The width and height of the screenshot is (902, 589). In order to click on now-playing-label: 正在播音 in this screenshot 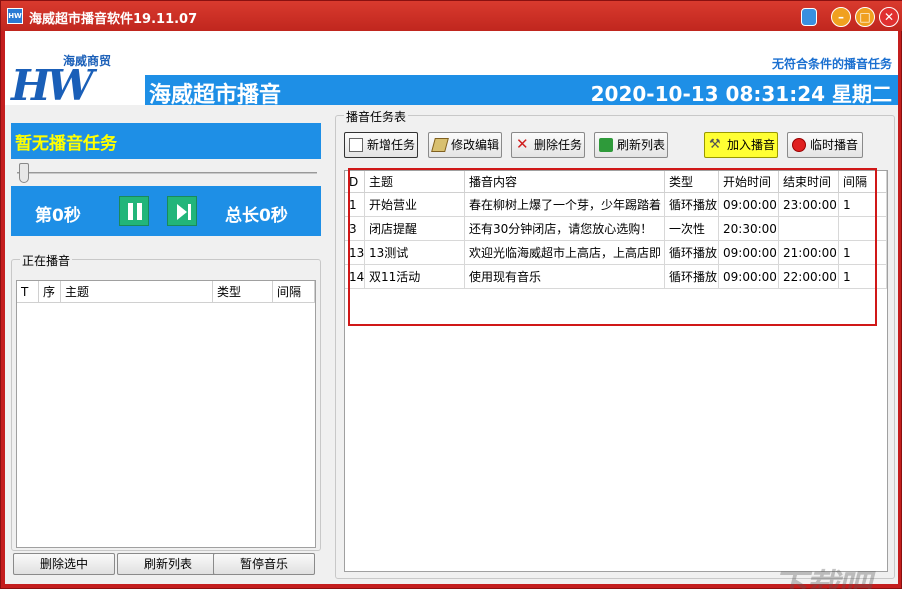, I will do `click(46, 260)`.